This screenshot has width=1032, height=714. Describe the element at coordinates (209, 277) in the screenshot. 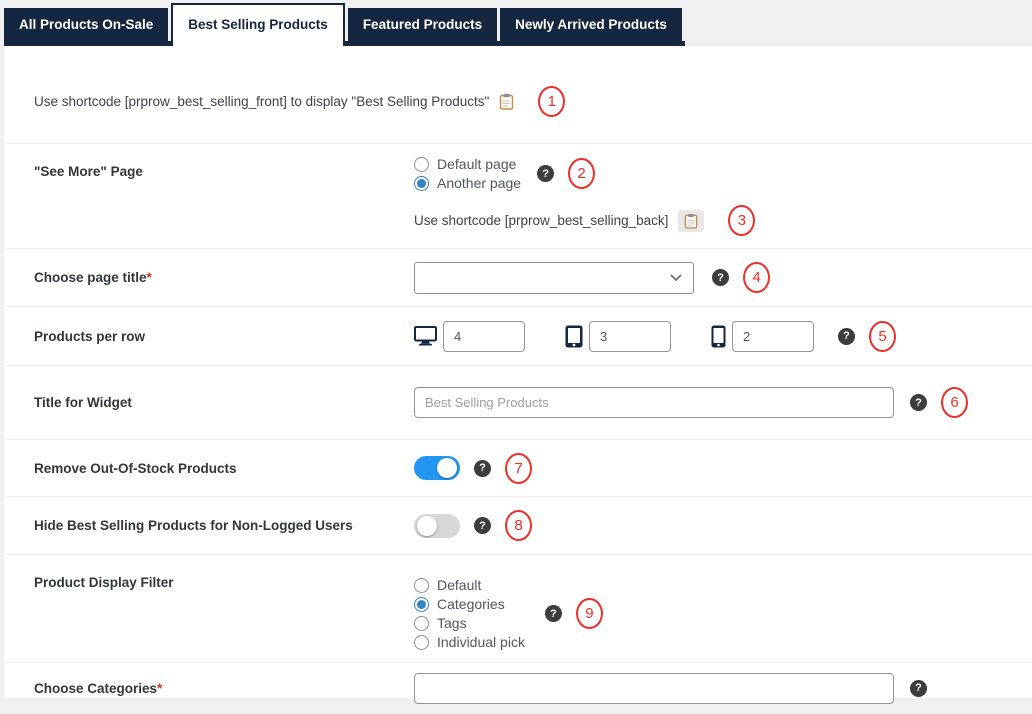

I see `choose-page-title-label: Choose page title*` at that location.